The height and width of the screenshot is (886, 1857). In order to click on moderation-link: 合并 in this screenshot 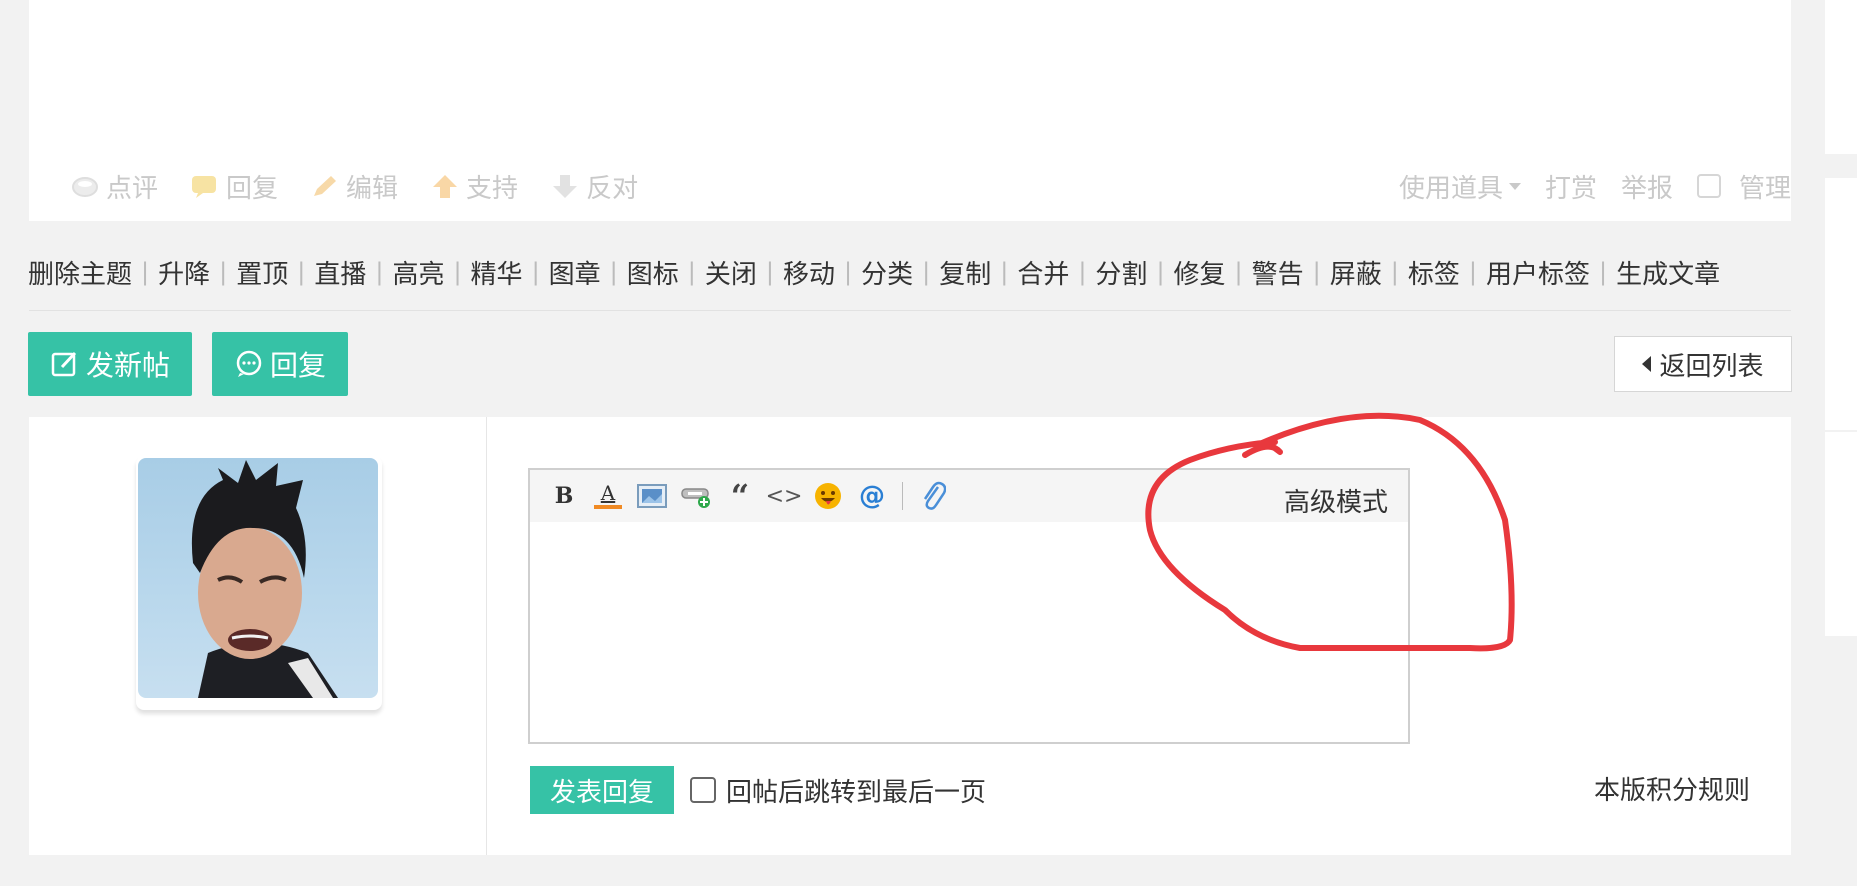, I will do `click(1043, 272)`.